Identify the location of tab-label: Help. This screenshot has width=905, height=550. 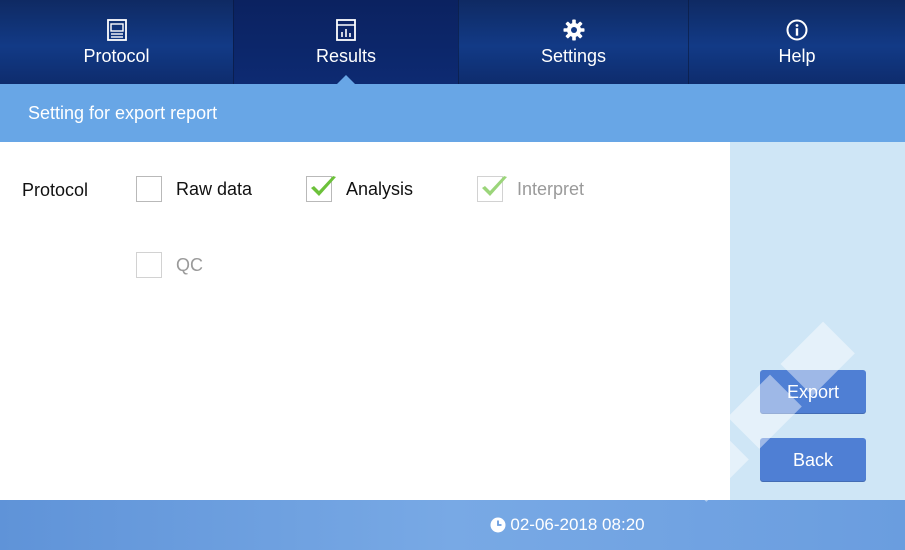
(797, 56).